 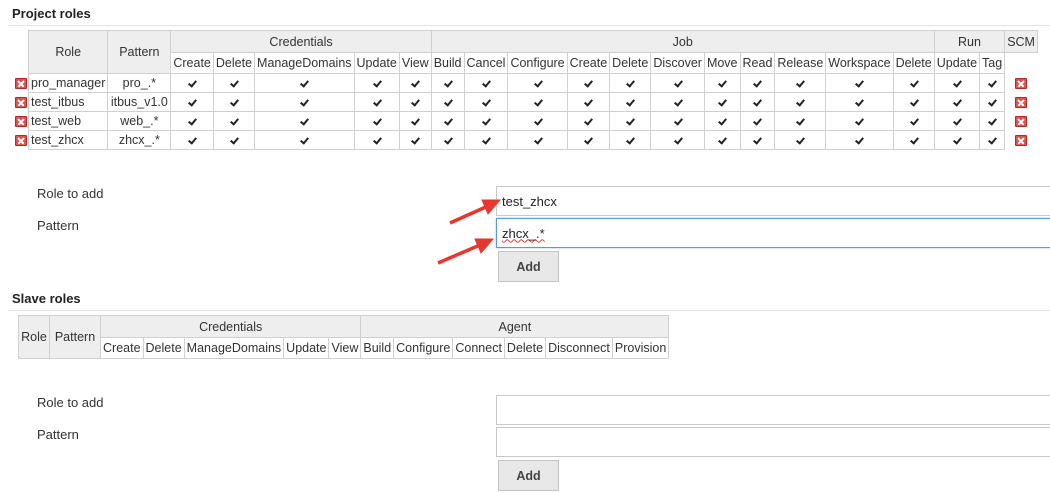 I want to click on slave-role-to-add-input, so click(x=773, y=410).